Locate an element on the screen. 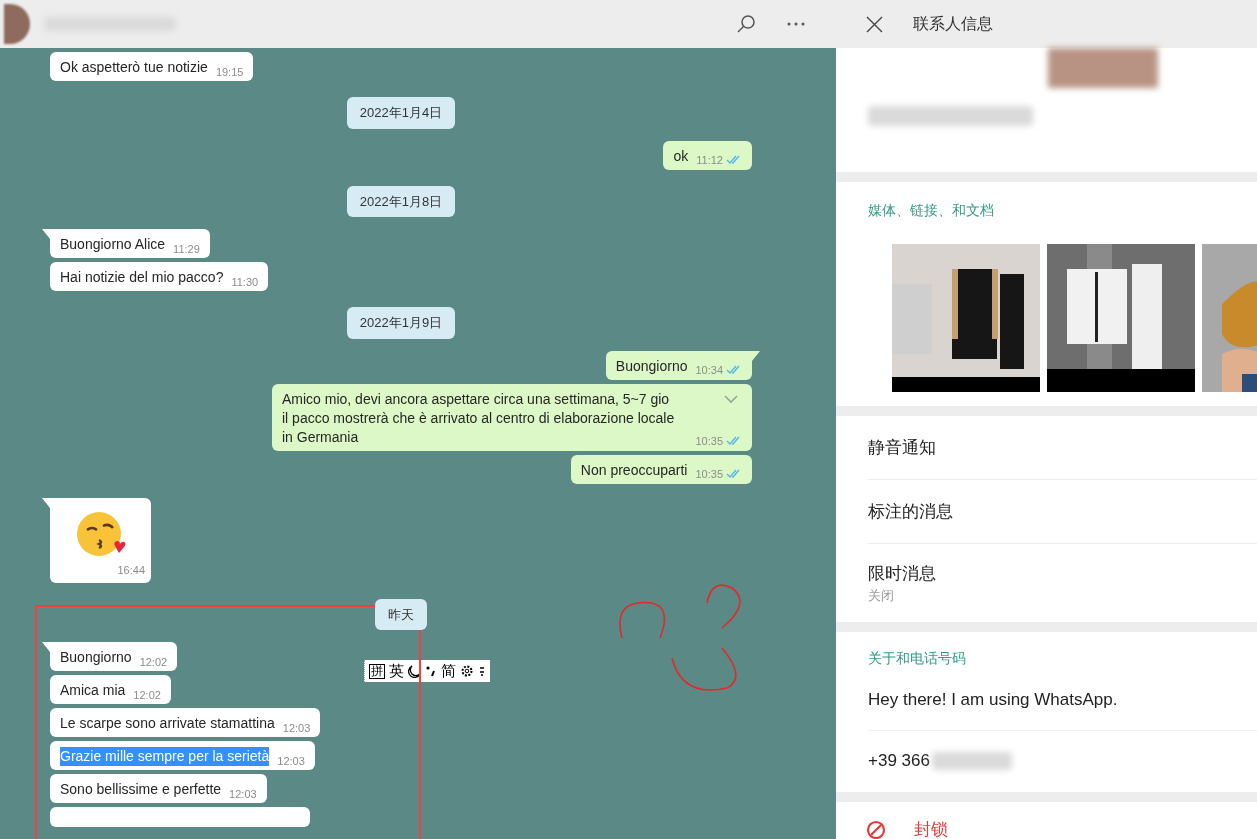 The image size is (1257, 839). settings-item: 静音通知 is located at coordinates (1062, 448).